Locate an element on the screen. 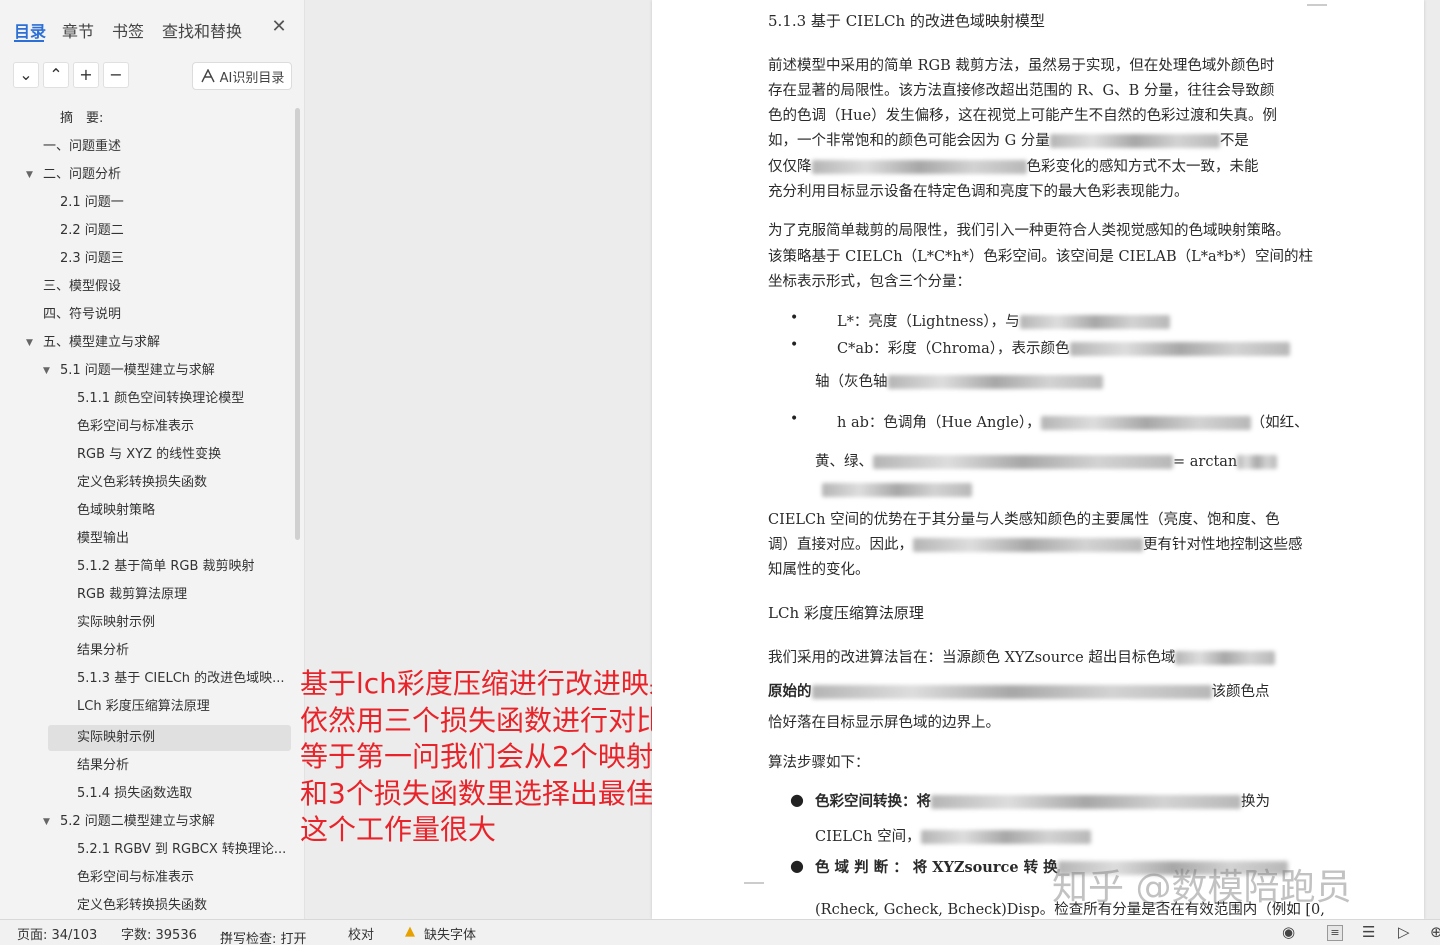  tab-bookmarks: 书签 is located at coordinates (128, 30).